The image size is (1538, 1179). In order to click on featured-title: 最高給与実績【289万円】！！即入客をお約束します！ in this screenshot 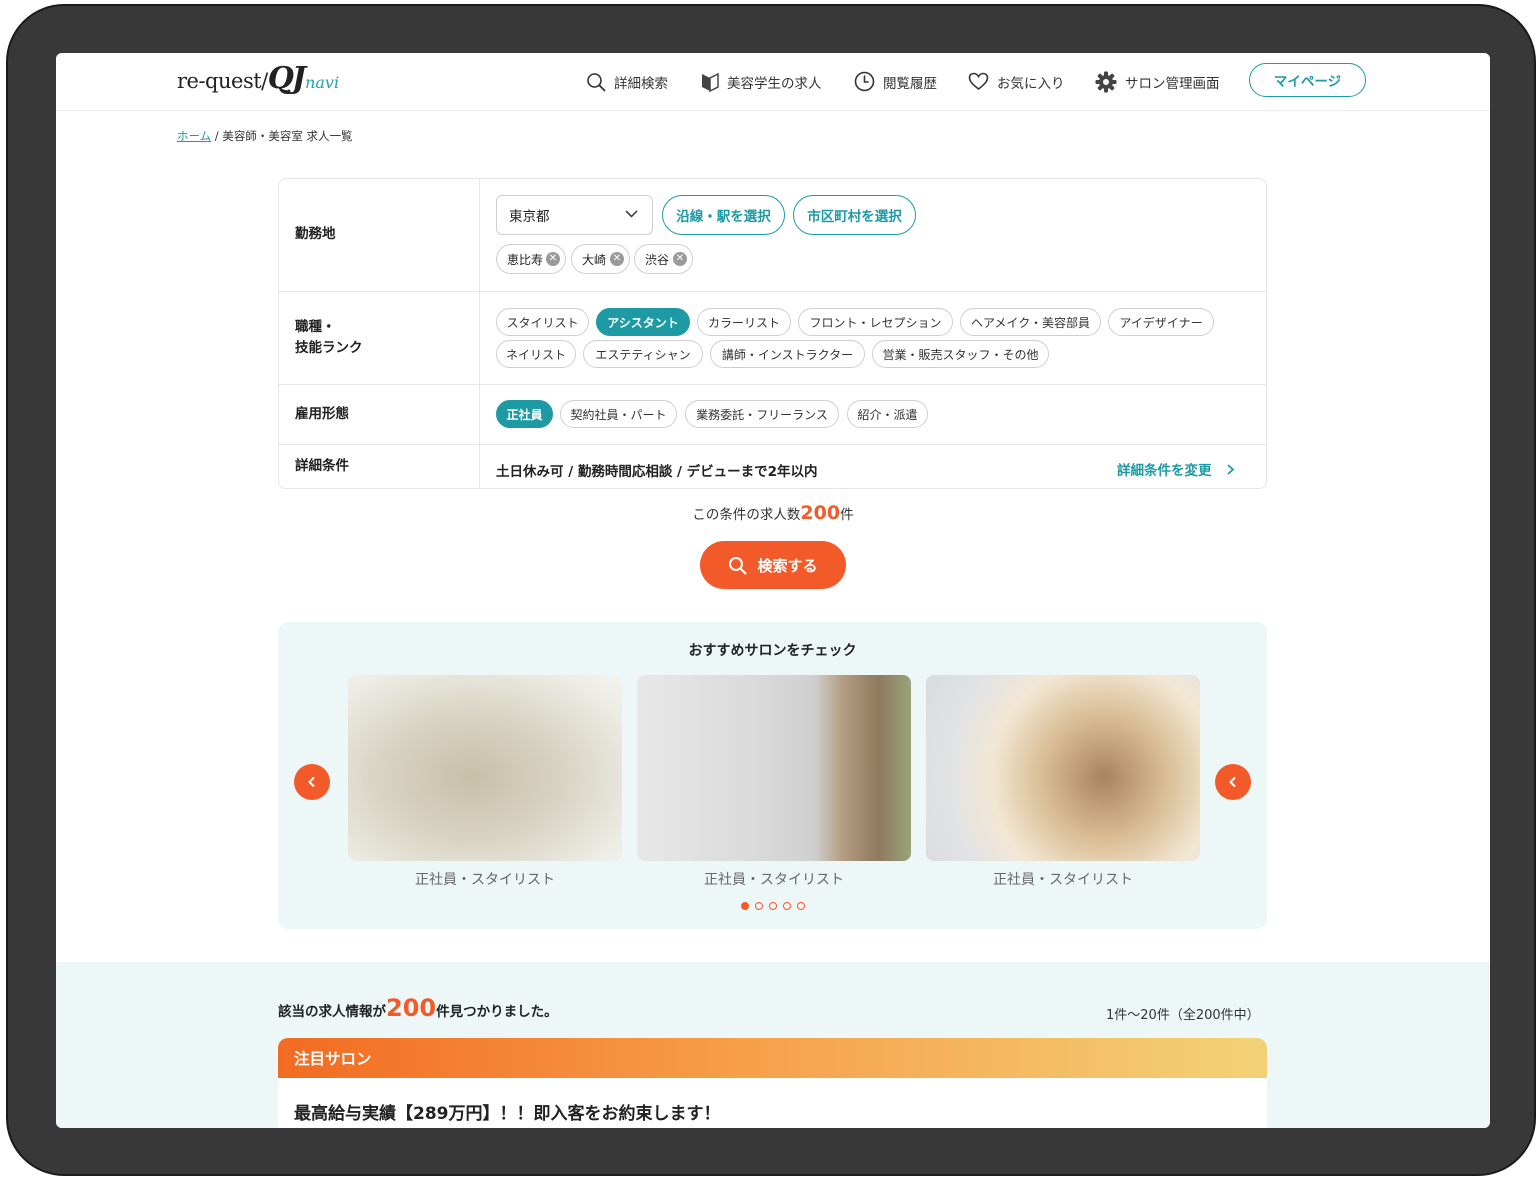, I will do `click(507, 1111)`.